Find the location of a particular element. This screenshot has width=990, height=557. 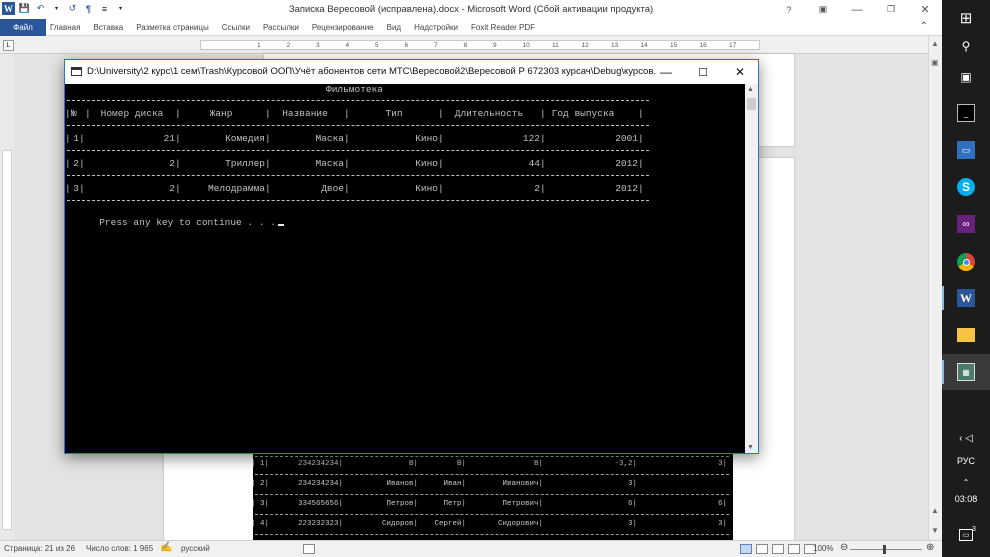

tray-chevron-icon: ⌃ is located at coordinates (966, 482).